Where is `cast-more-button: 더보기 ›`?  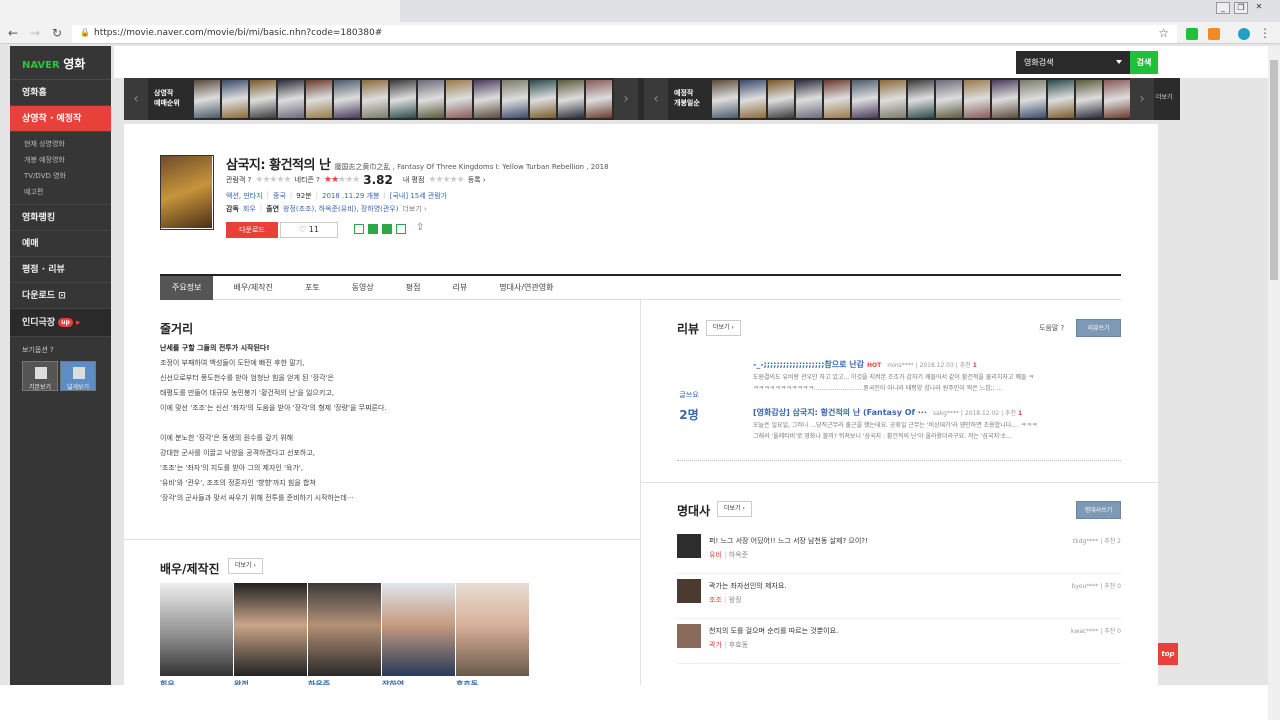 cast-more-button: 더보기 › is located at coordinates (245, 566).